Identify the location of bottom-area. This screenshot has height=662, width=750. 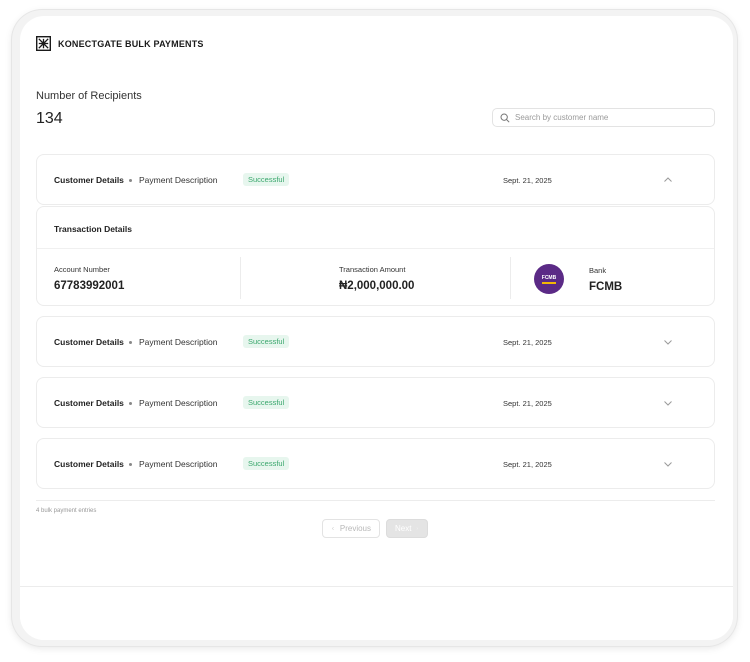
(376, 613).